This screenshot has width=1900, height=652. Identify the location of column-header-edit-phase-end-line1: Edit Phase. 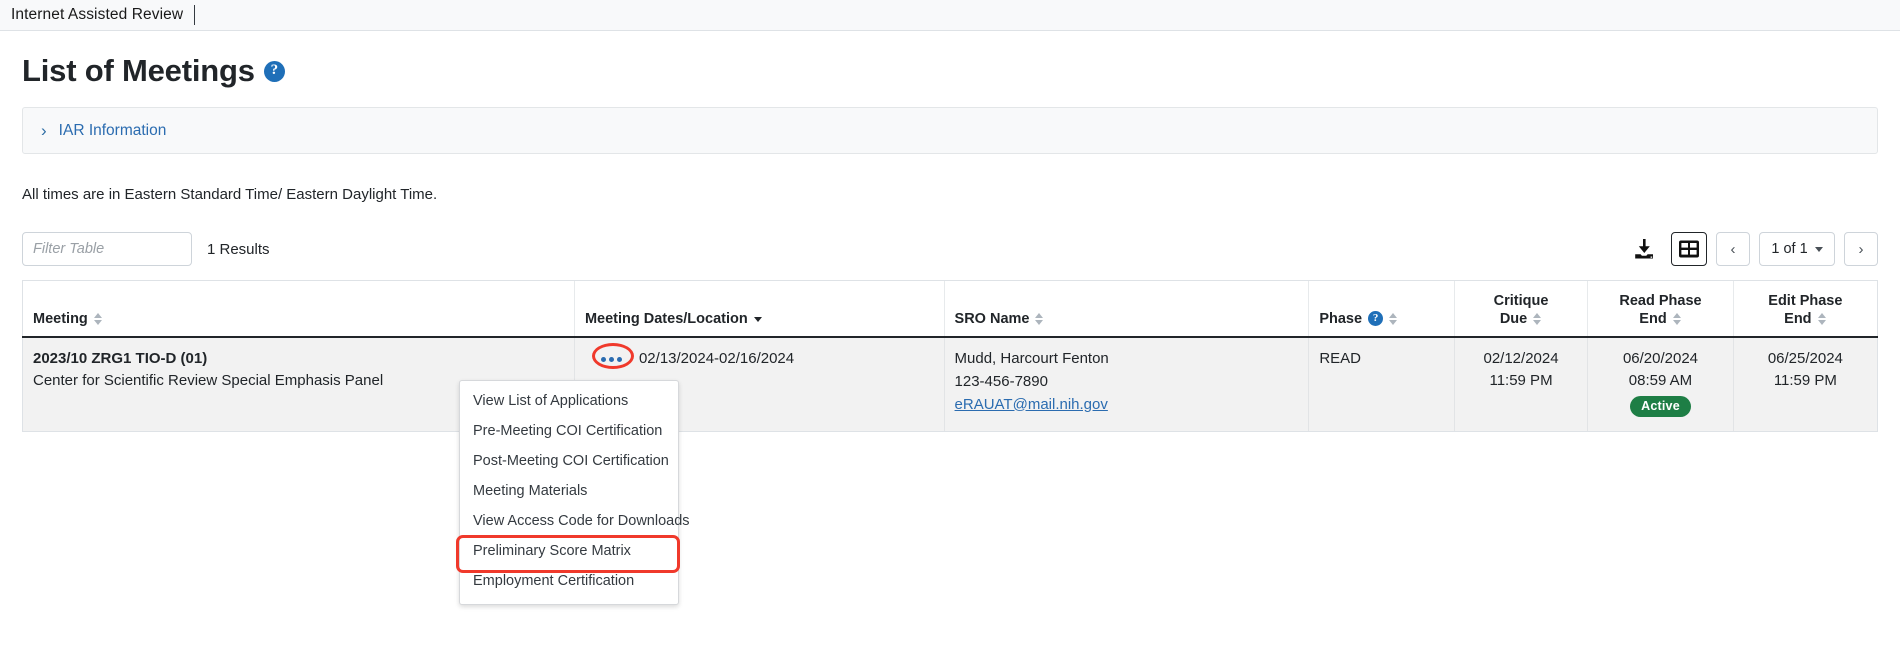
(1805, 301).